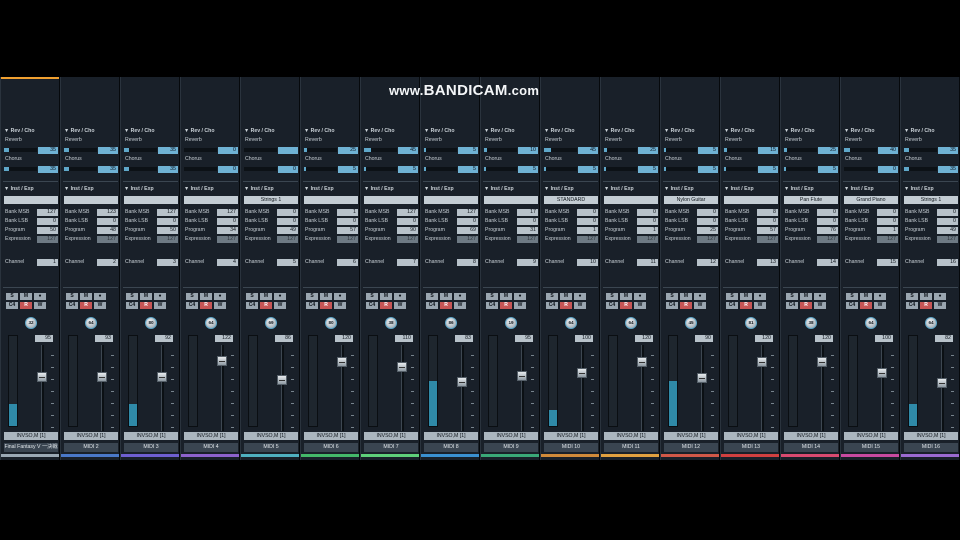 Image resolution: width=960 pixels, height=540 pixels. Describe the element at coordinates (647, 230) in the screenshot. I see `program-value: 1` at that location.